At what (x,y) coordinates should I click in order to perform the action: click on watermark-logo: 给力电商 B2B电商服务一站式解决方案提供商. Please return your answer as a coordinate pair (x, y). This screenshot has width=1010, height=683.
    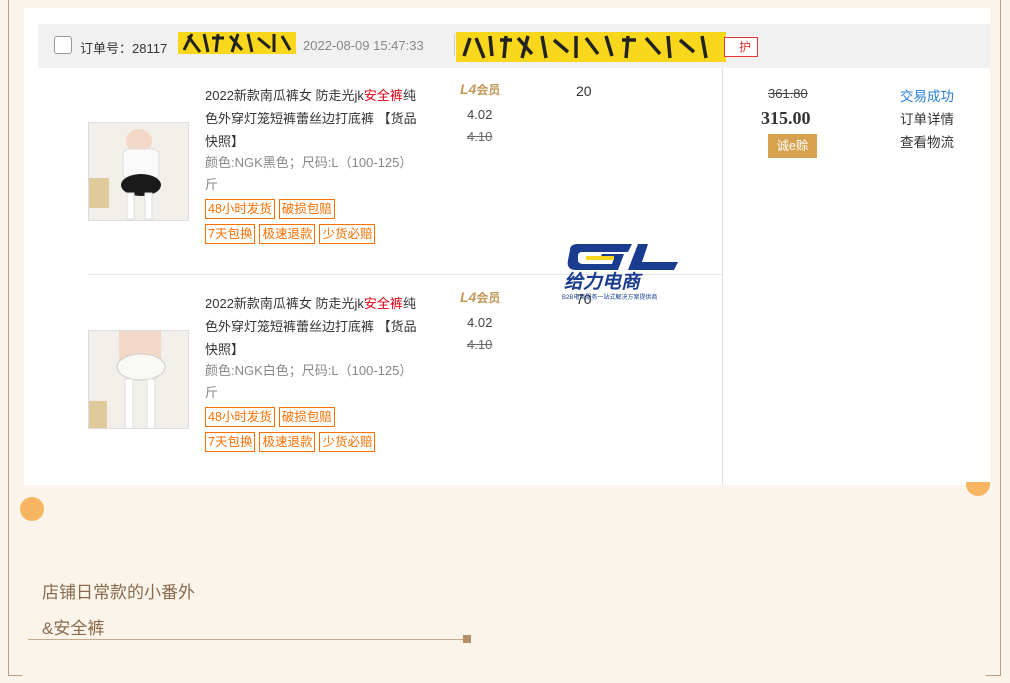
    Looking at the image, I should click on (632, 272).